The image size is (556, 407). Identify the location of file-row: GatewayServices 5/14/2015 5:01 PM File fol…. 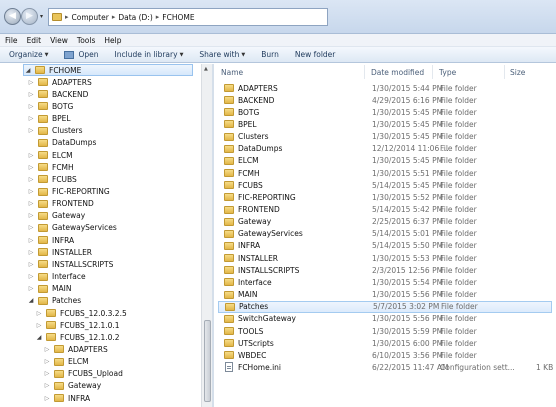
(385, 234).